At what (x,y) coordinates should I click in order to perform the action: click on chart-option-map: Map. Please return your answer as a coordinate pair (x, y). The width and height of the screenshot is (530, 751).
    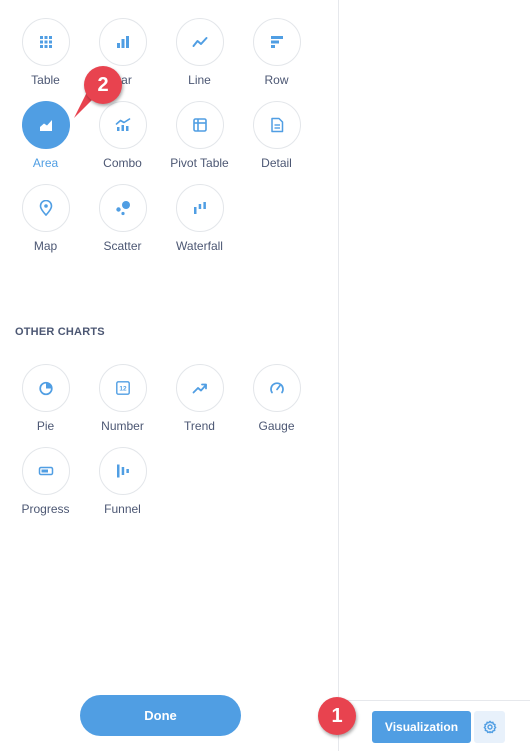
    Looking at the image, I should click on (45, 218).